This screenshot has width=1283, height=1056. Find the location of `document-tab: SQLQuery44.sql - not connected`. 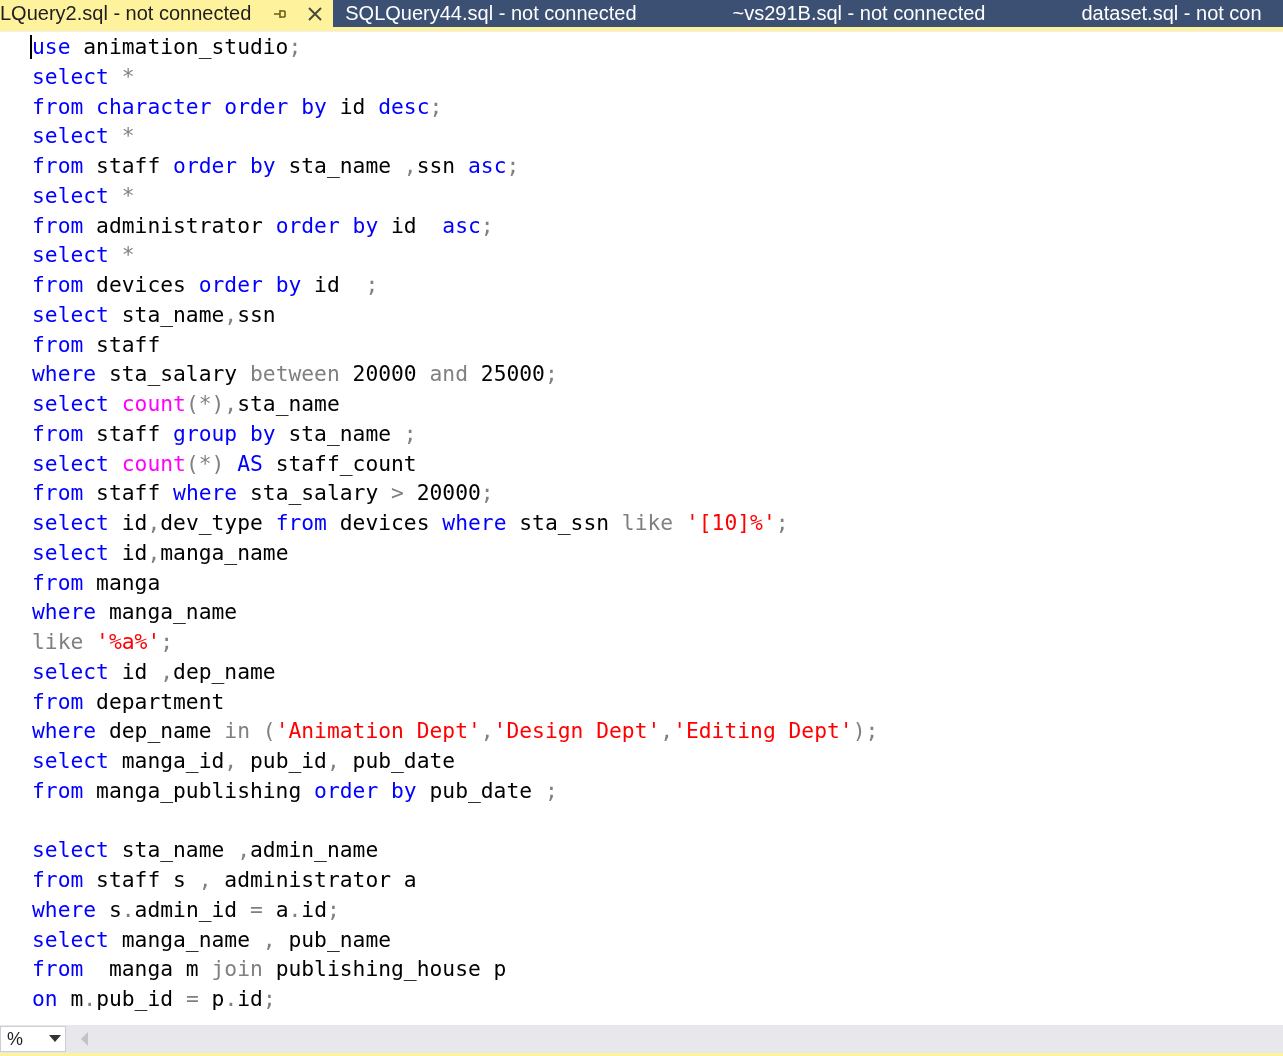

document-tab: SQLQuery44.sql - not connected is located at coordinates (491, 13).